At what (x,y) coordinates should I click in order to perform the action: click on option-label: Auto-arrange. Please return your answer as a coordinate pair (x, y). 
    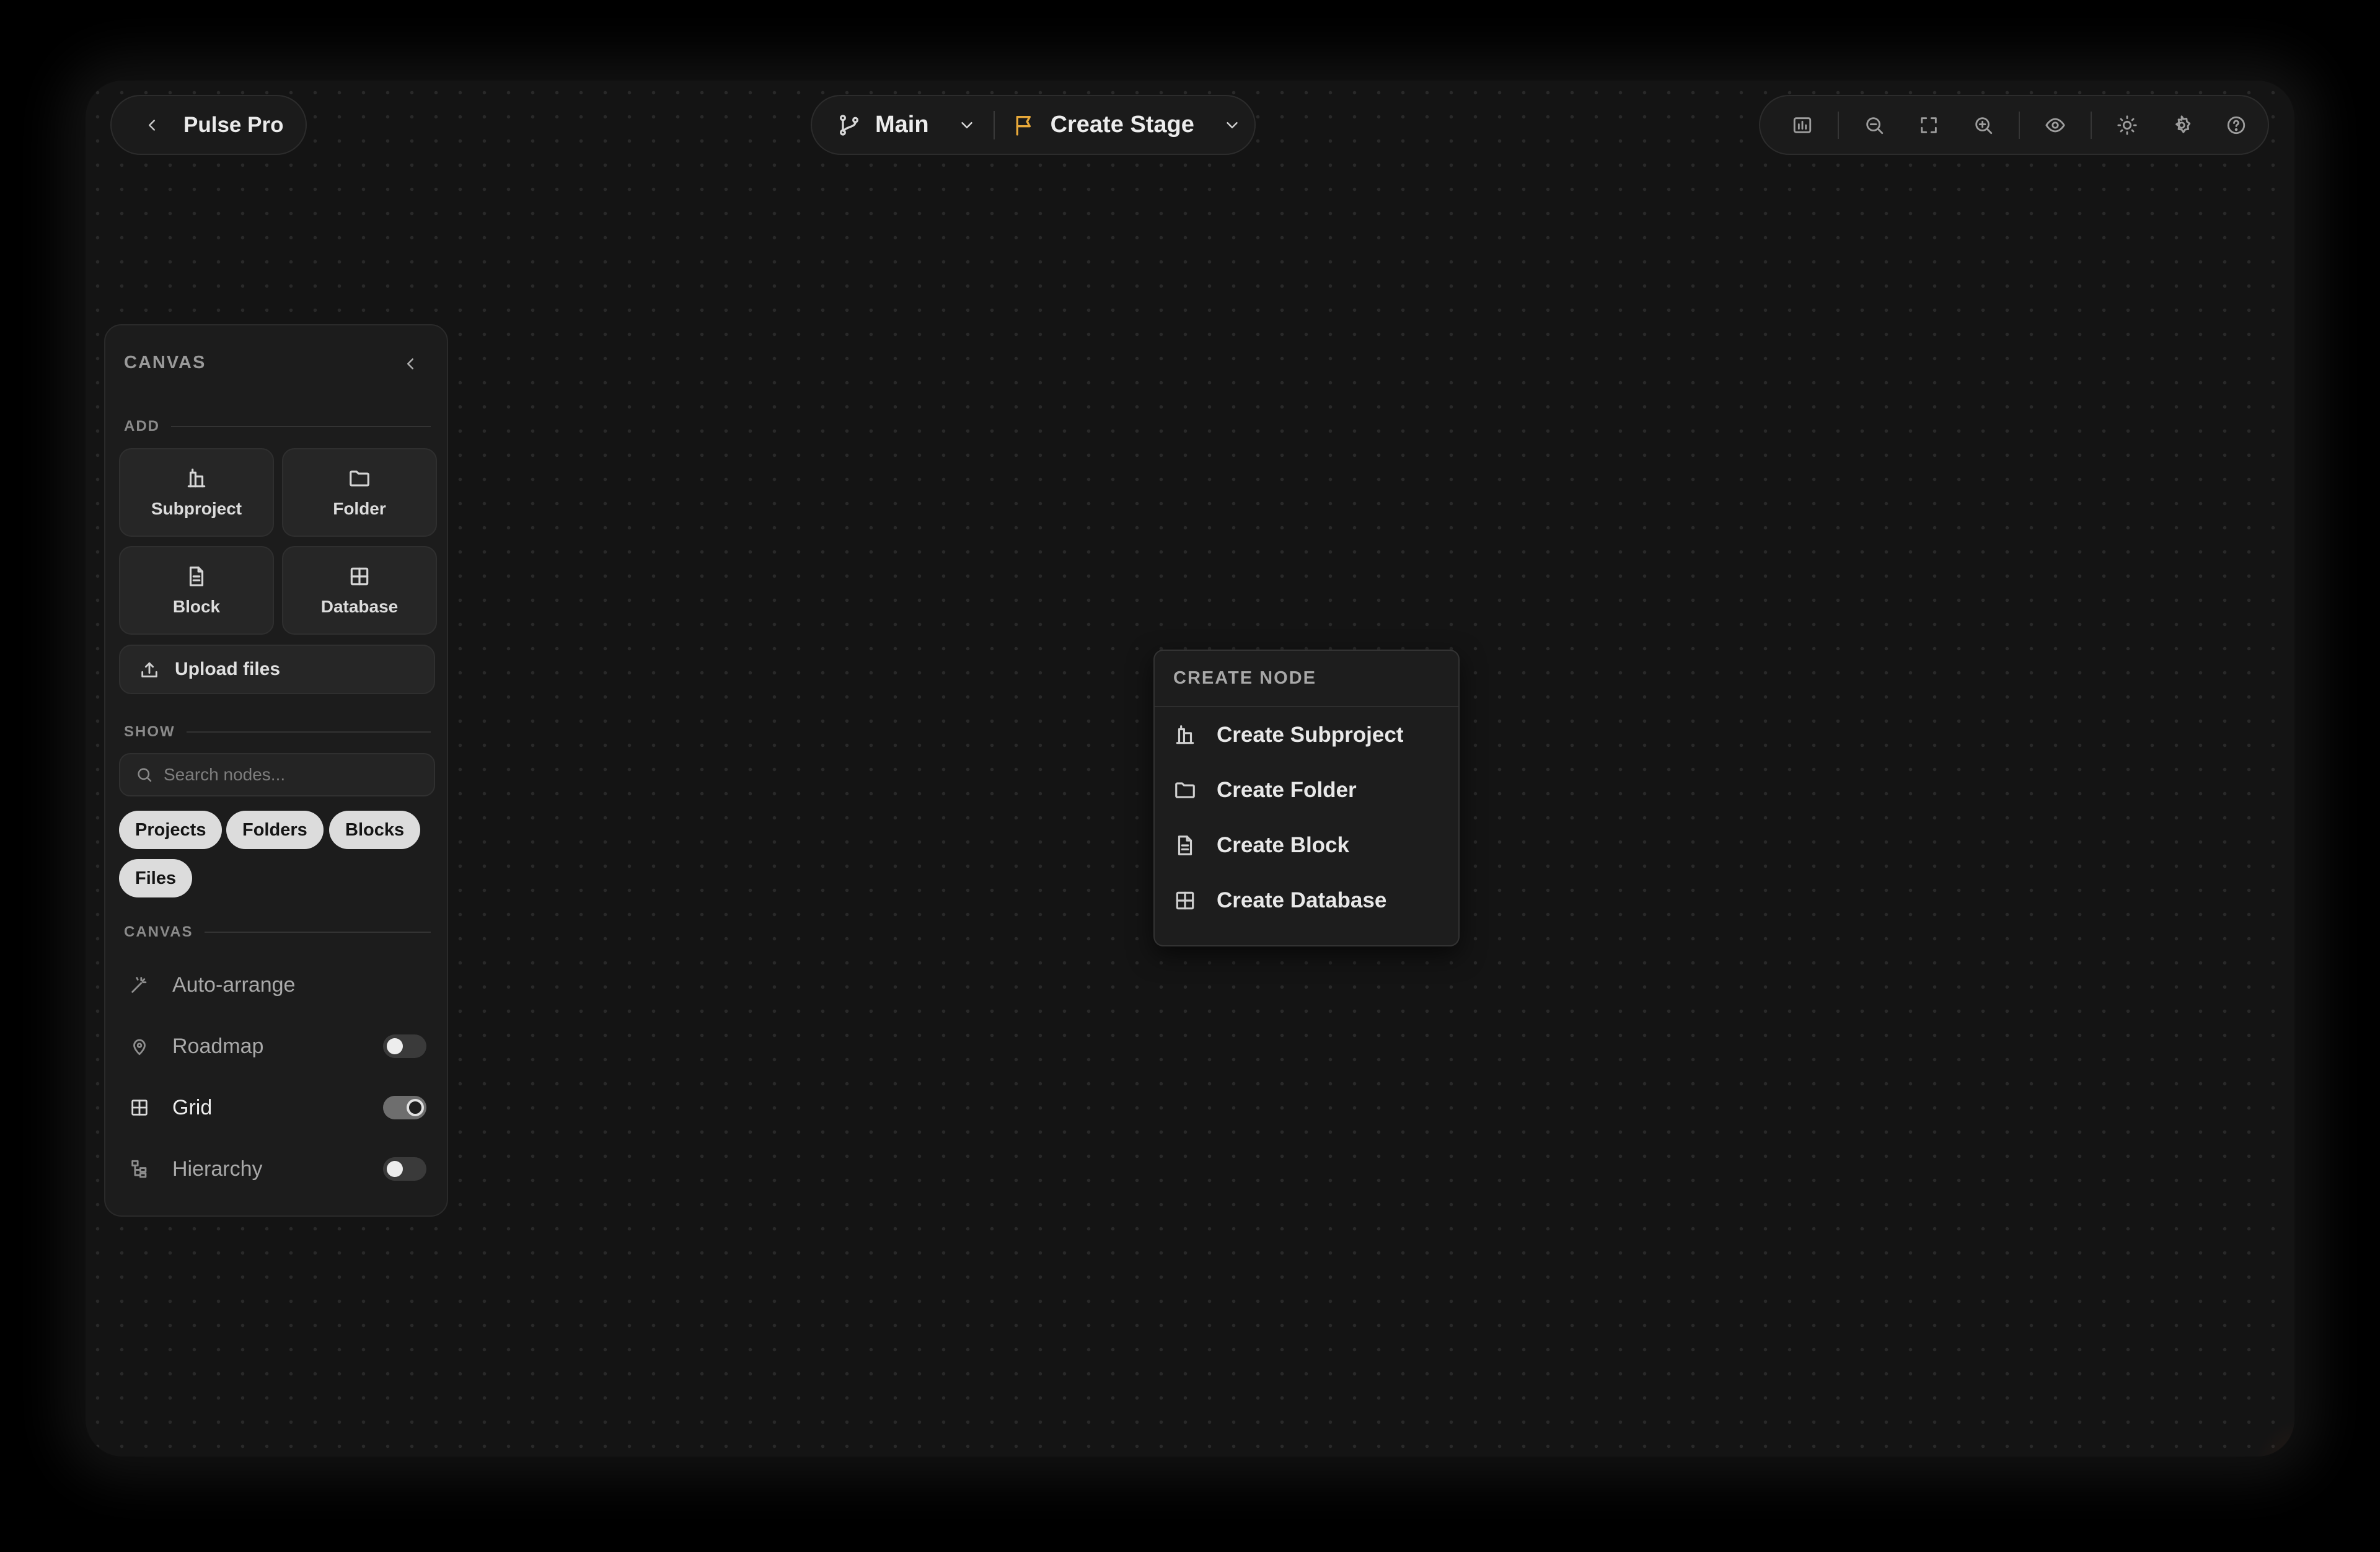
    Looking at the image, I should click on (234, 984).